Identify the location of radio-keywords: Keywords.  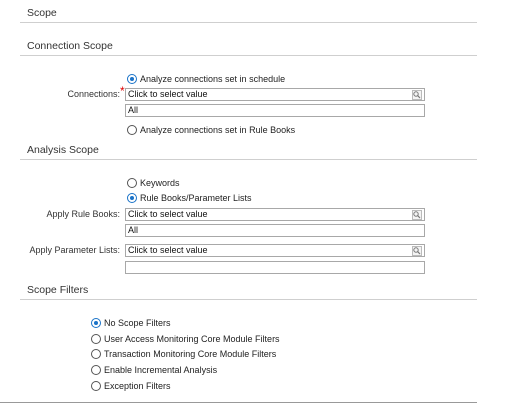
(153, 183).